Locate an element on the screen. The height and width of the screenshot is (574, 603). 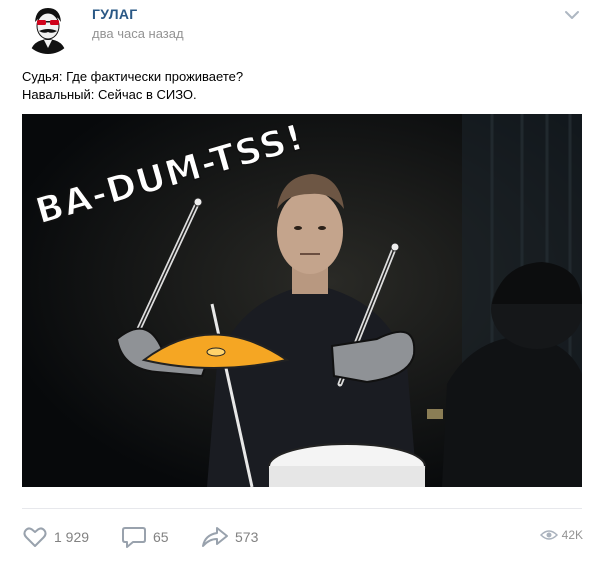
chevron-down-icon is located at coordinates (572, 15).